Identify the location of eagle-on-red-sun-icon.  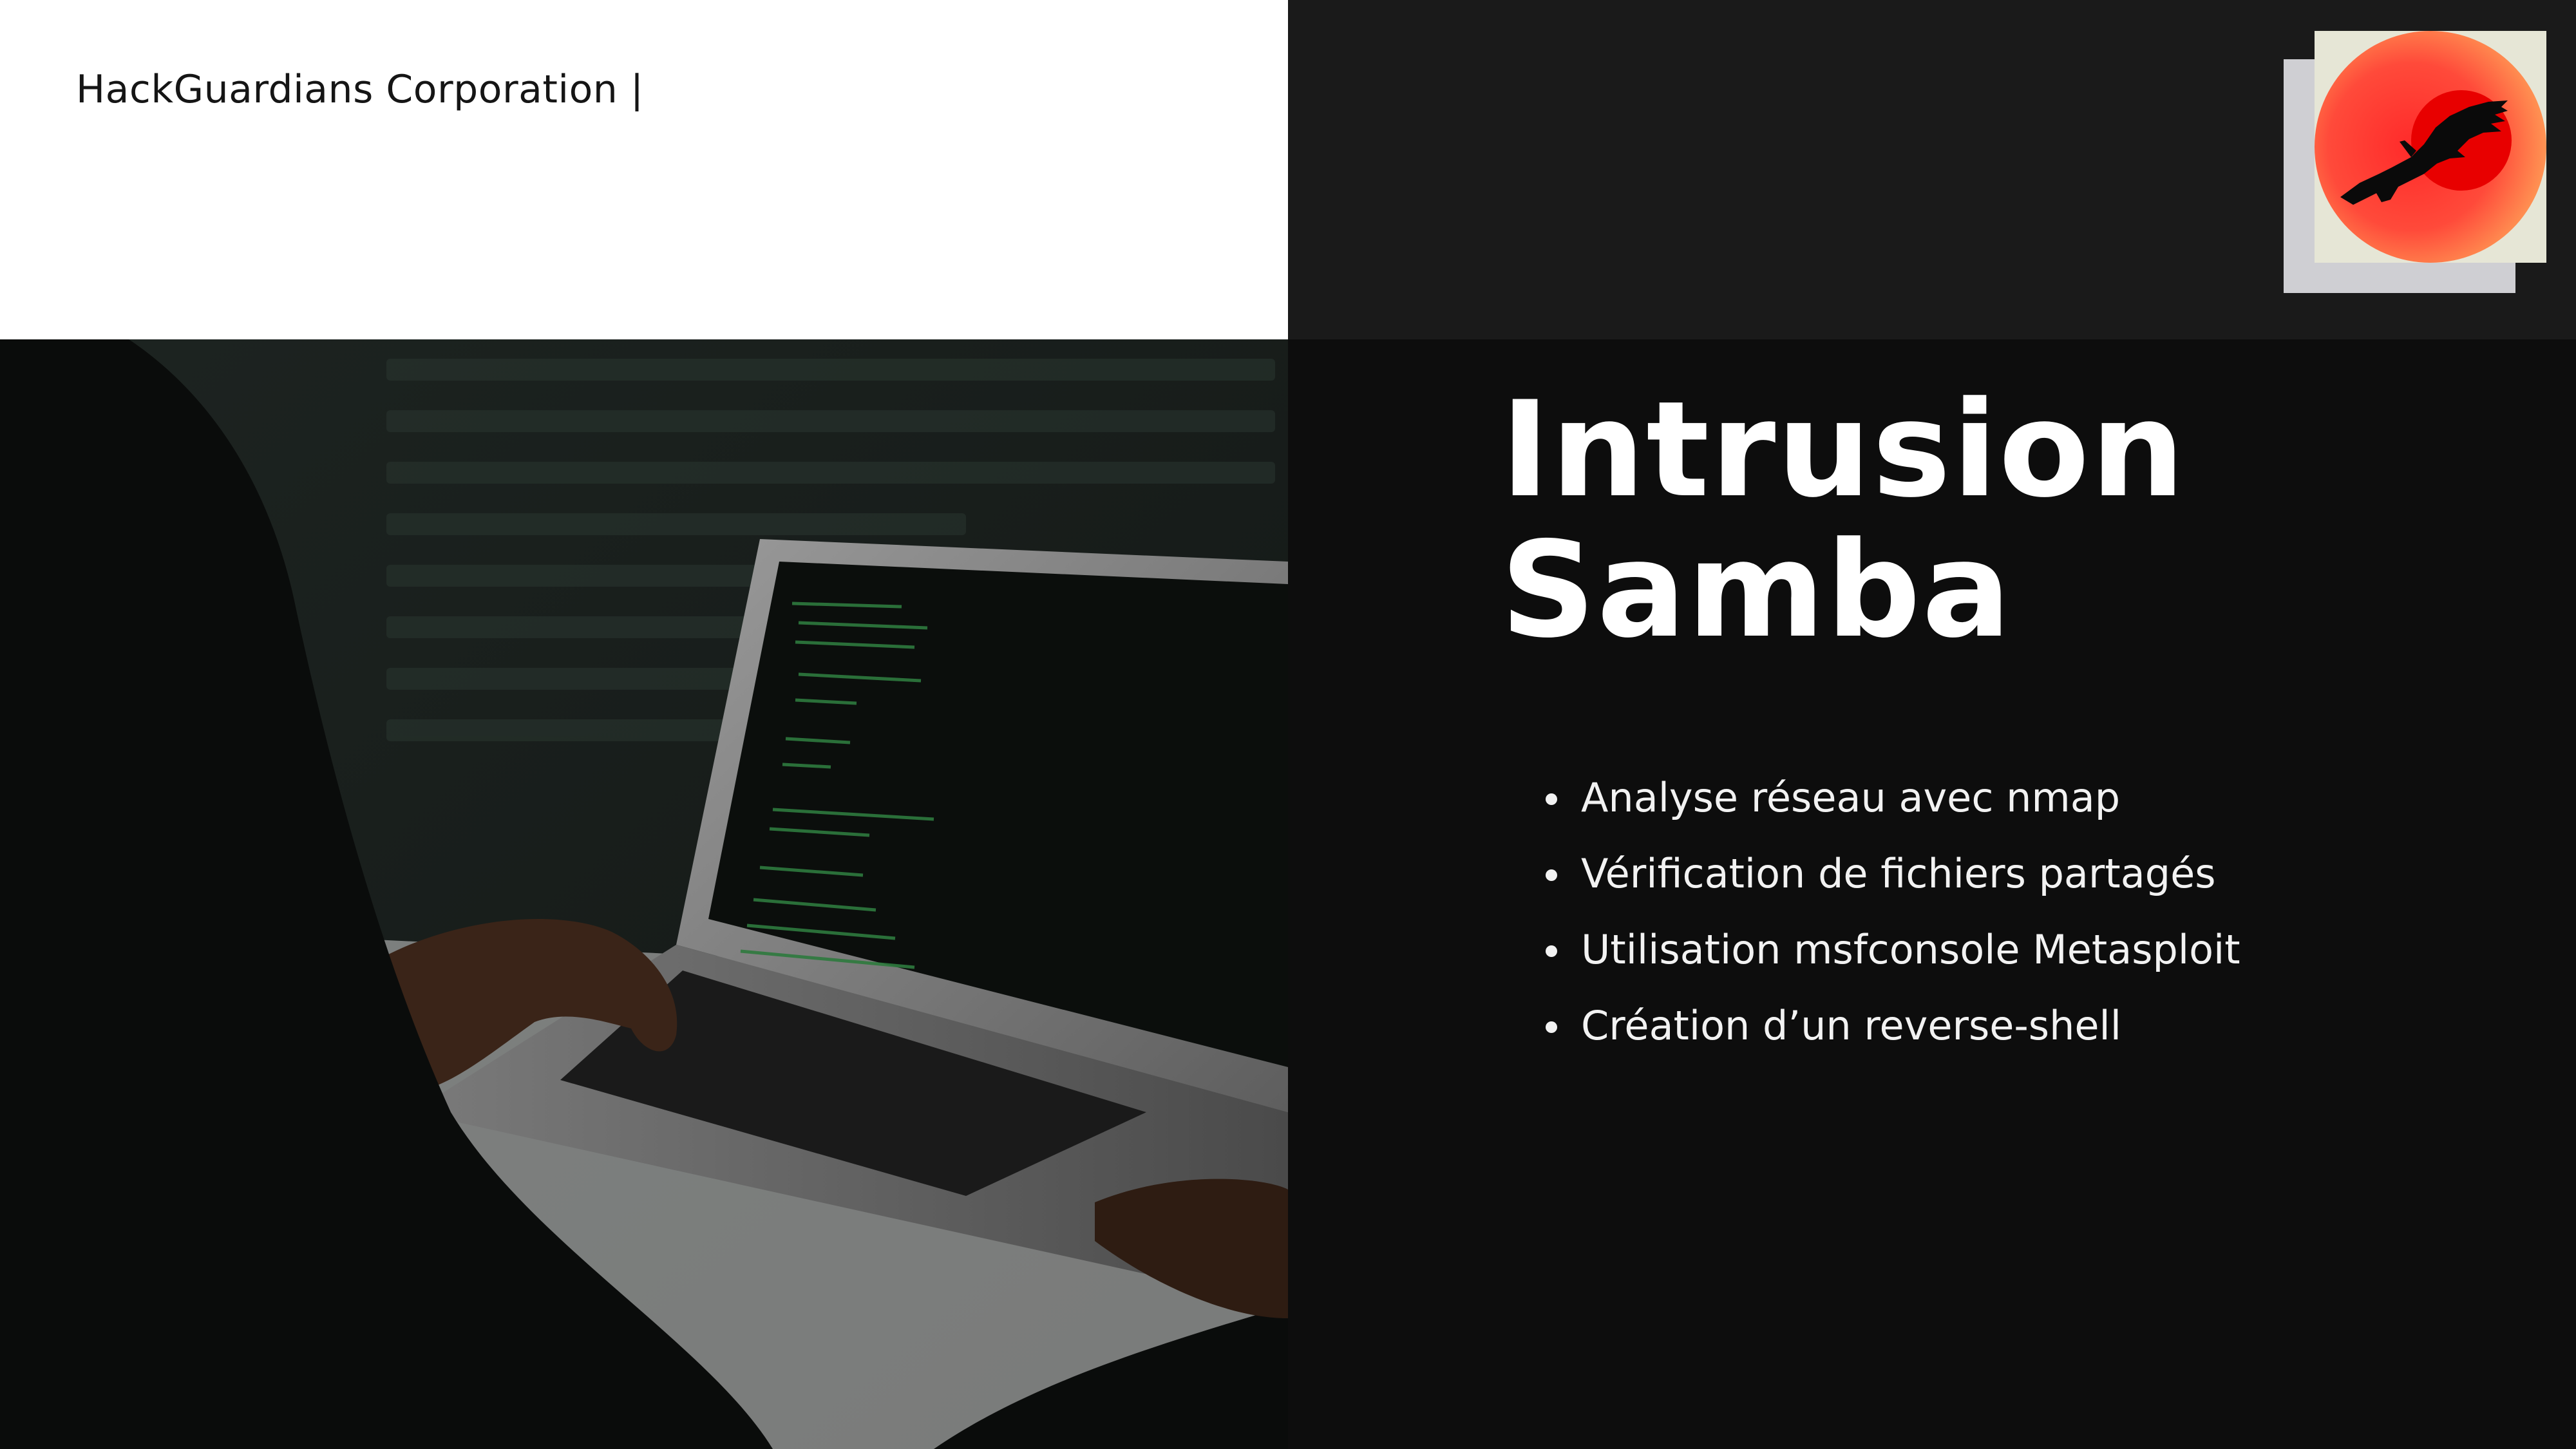
(2430, 147).